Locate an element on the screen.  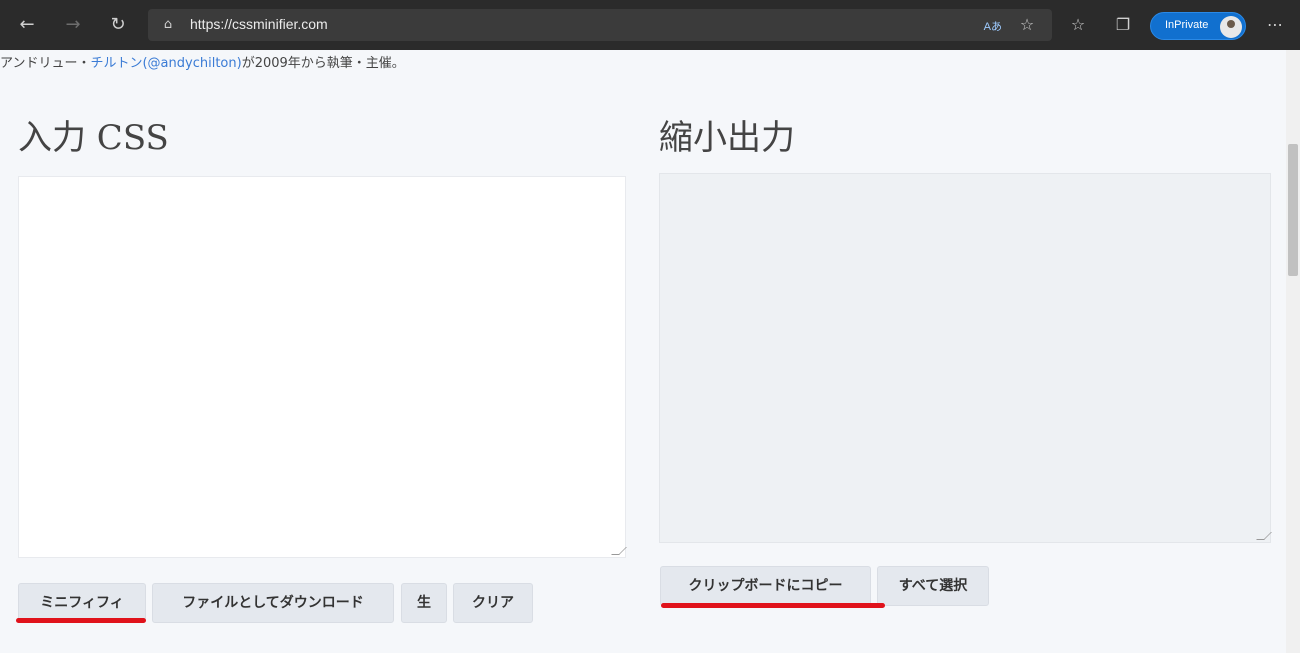
scrollbar is located at coordinates (1293, 351).